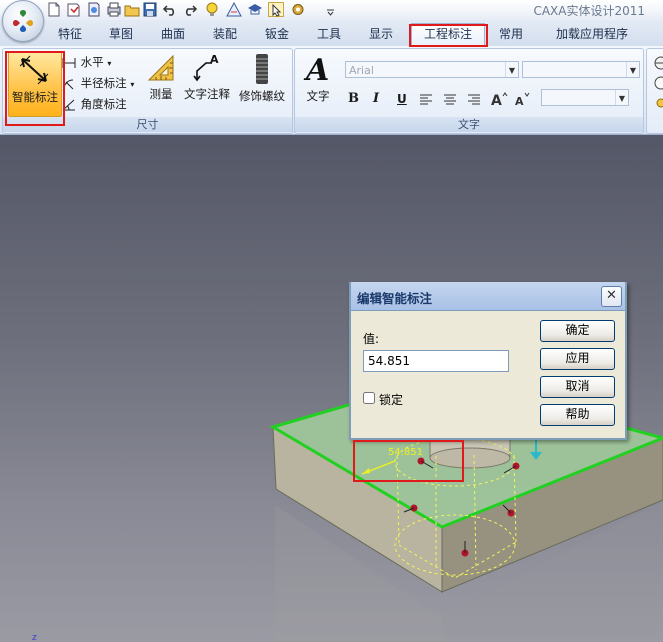 Image resolution: width=663 pixels, height=642 pixels. I want to click on font-size-combo-dropdown-icon: ▼, so click(632, 69).